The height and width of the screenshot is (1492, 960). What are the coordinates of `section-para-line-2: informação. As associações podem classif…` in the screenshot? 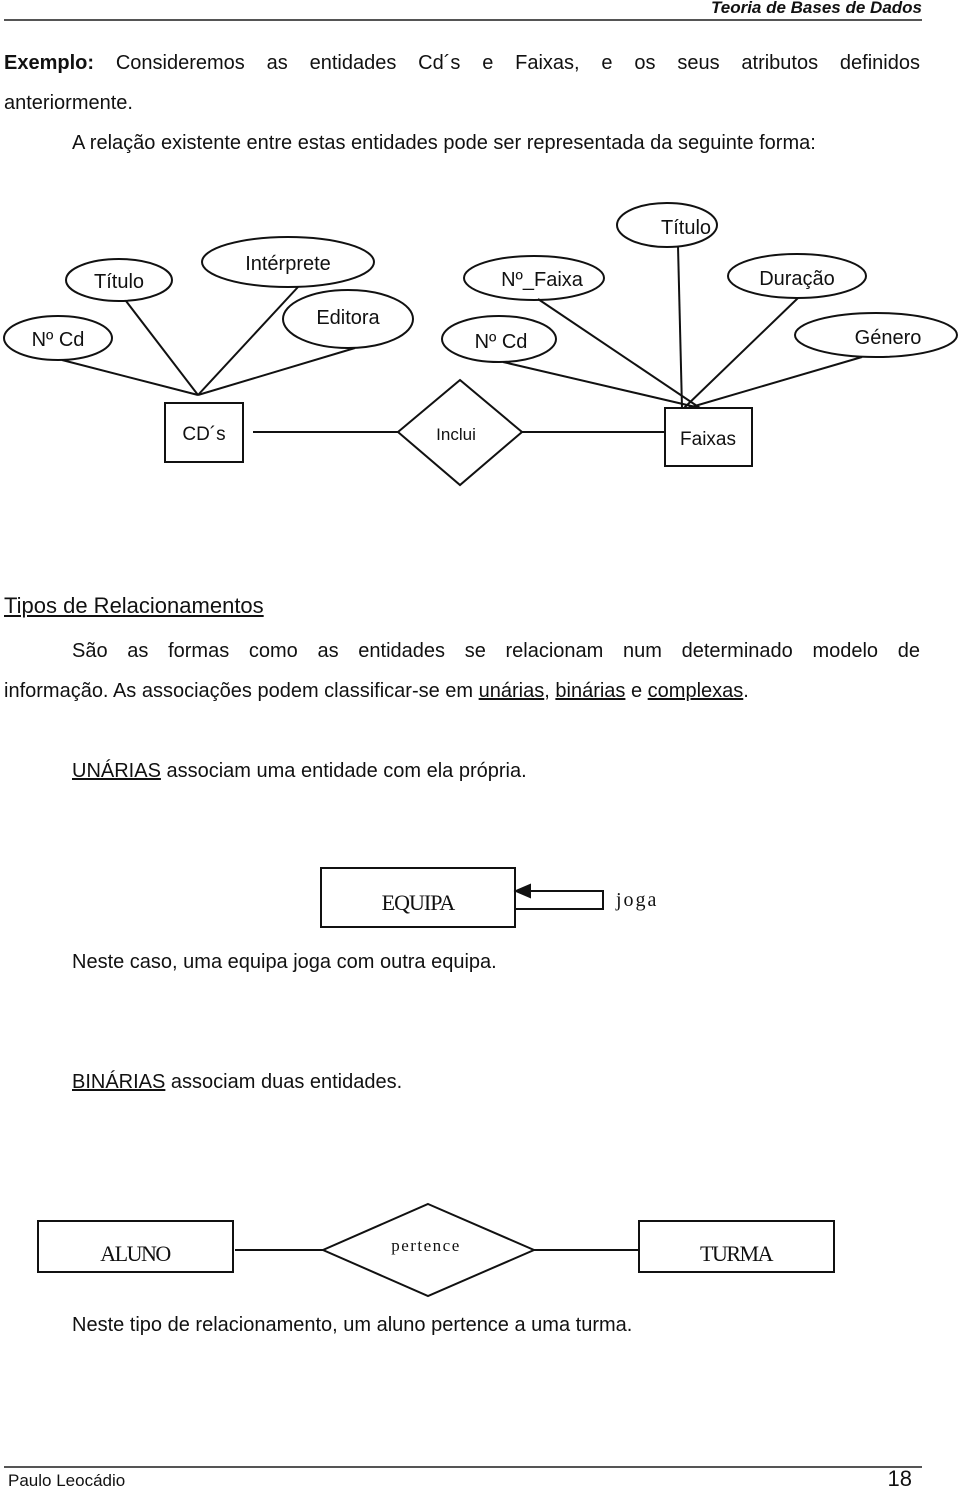 It's located at (376, 691).